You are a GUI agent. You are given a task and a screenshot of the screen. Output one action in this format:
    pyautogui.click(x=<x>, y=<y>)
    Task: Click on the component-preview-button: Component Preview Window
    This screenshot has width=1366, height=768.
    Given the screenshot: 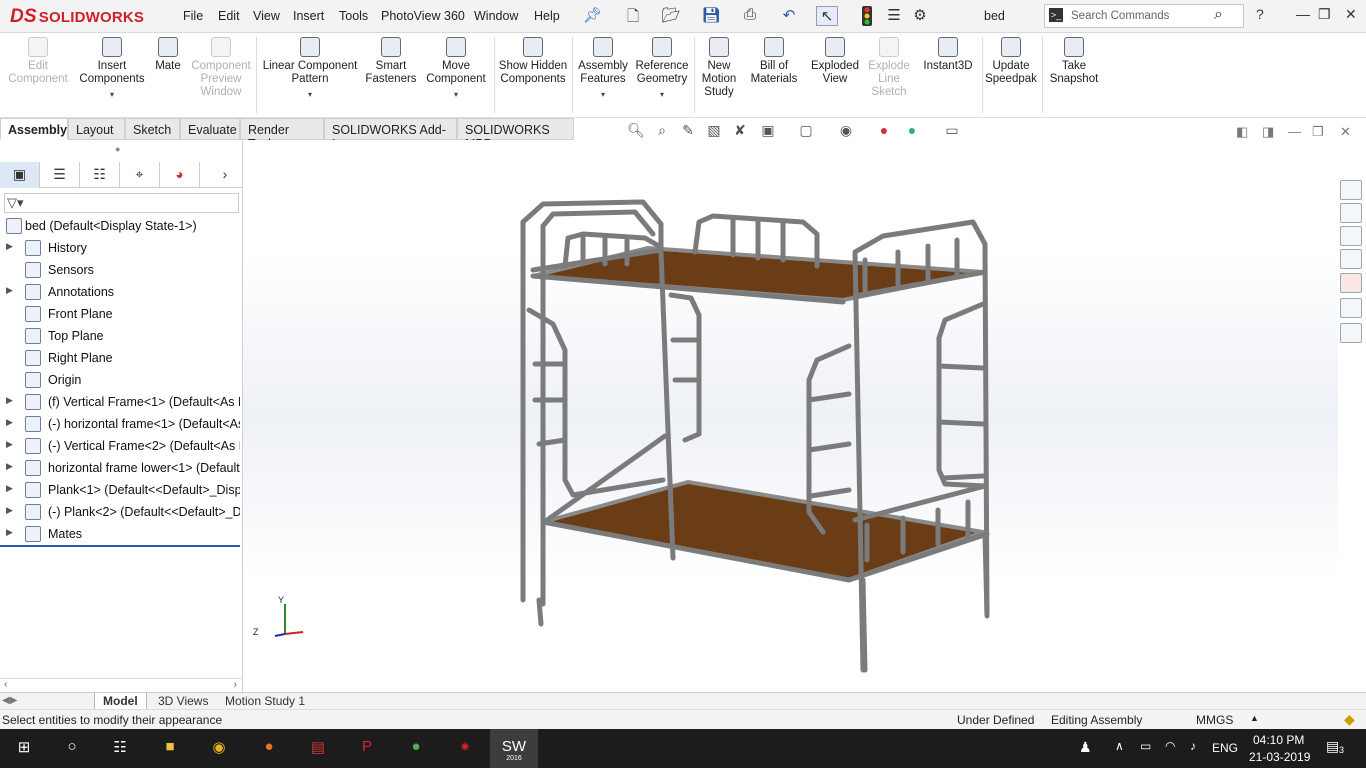 What is the action you would take?
    pyautogui.click(x=221, y=68)
    